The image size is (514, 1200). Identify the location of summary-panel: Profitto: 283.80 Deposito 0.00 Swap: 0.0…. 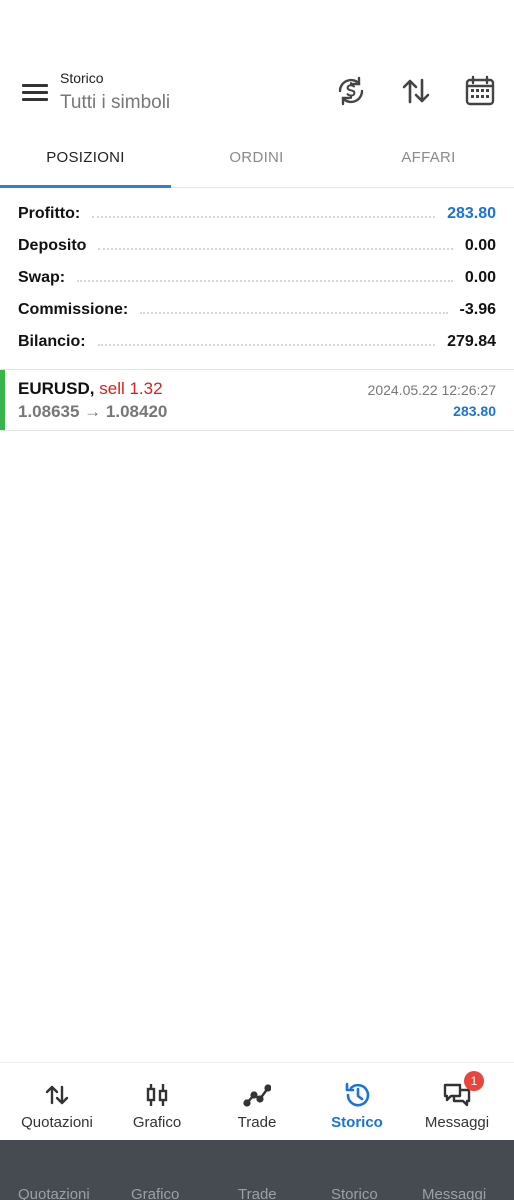
(257, 278).